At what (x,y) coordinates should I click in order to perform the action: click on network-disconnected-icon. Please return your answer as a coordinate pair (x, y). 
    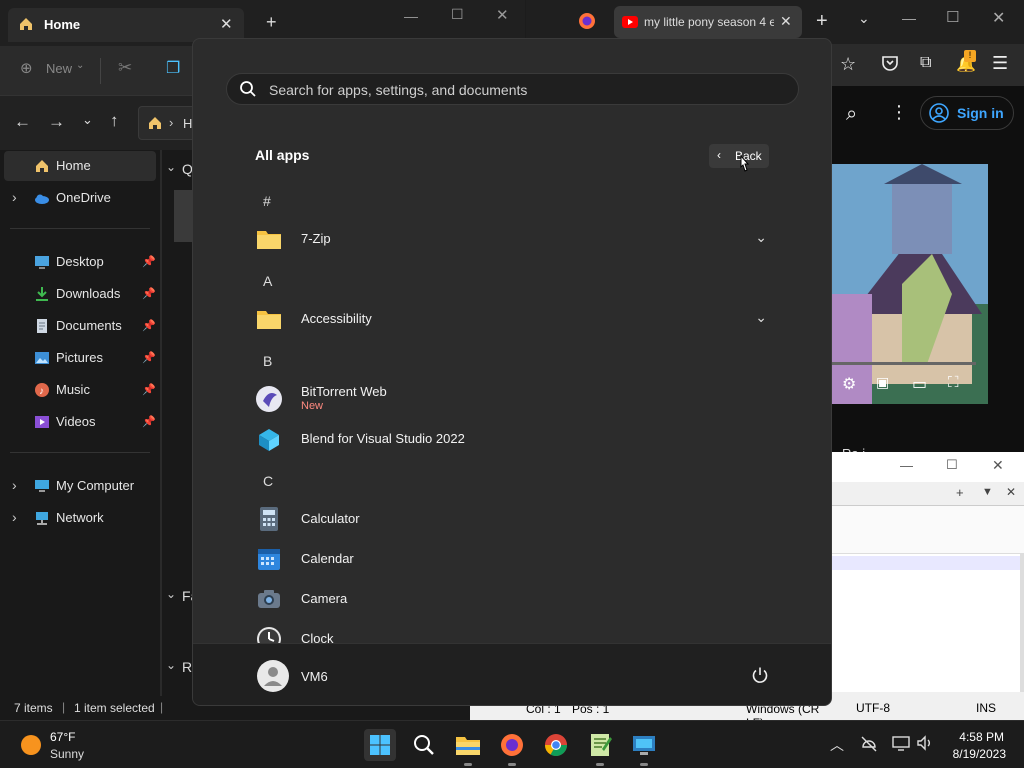
    Looking at the image, I should click on (869, 744).